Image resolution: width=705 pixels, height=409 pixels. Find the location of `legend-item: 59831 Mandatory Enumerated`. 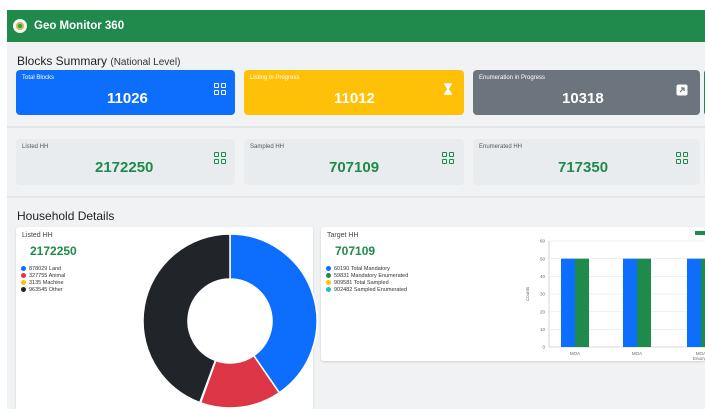

legend-item: 59831 Mandatory Enumerated is located at coordinates (367, 275).